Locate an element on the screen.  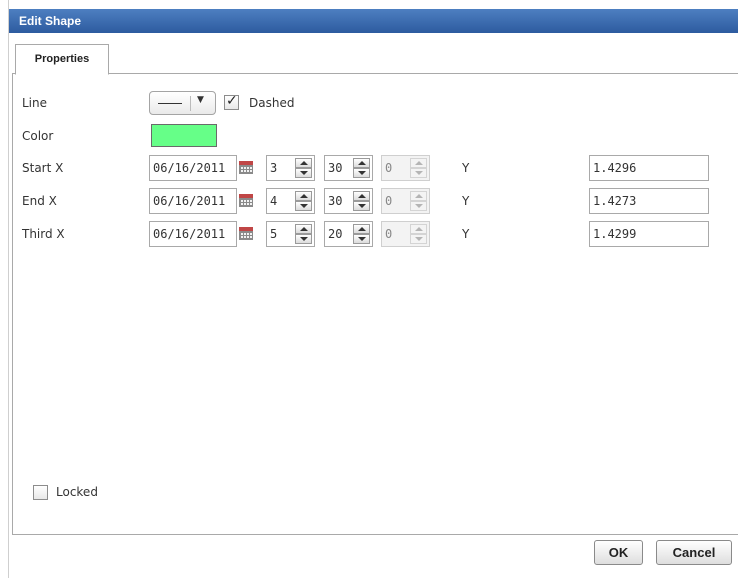
third-x-second-spinner: 0 is located at coordinates (405, 234).